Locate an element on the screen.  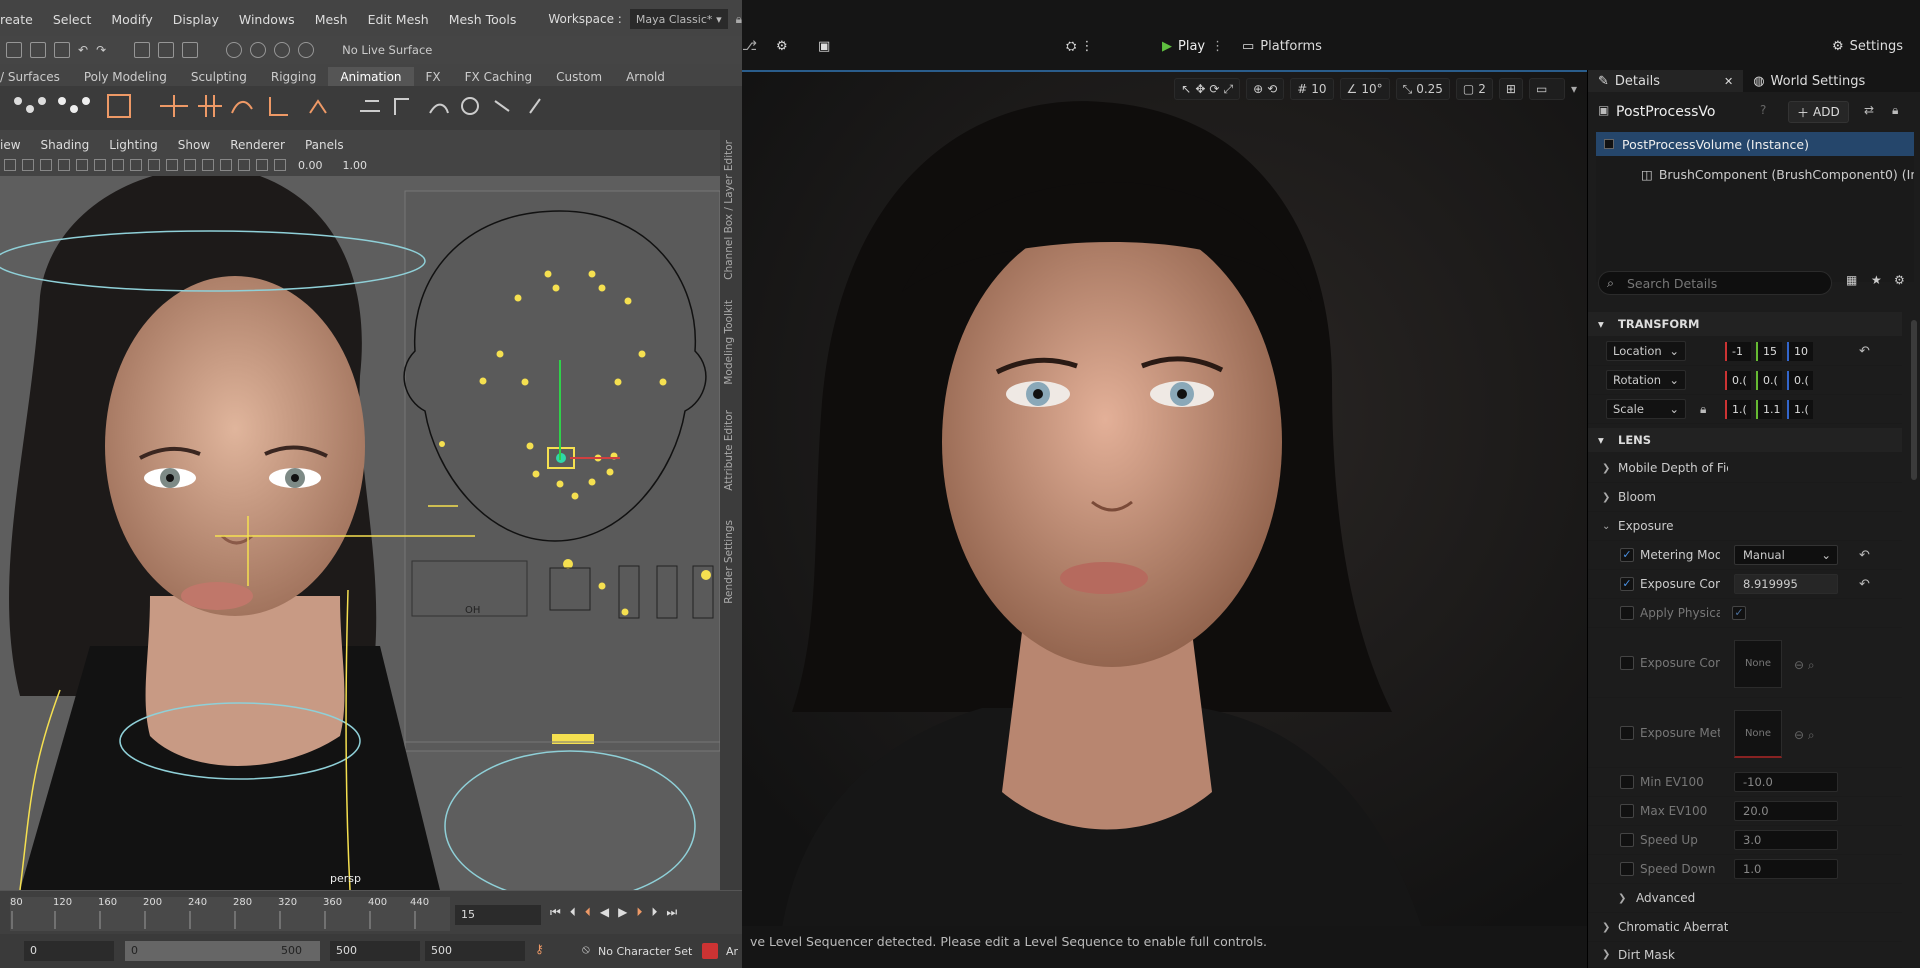
close-icon: ✕ is located at coordinates (1728, 81).